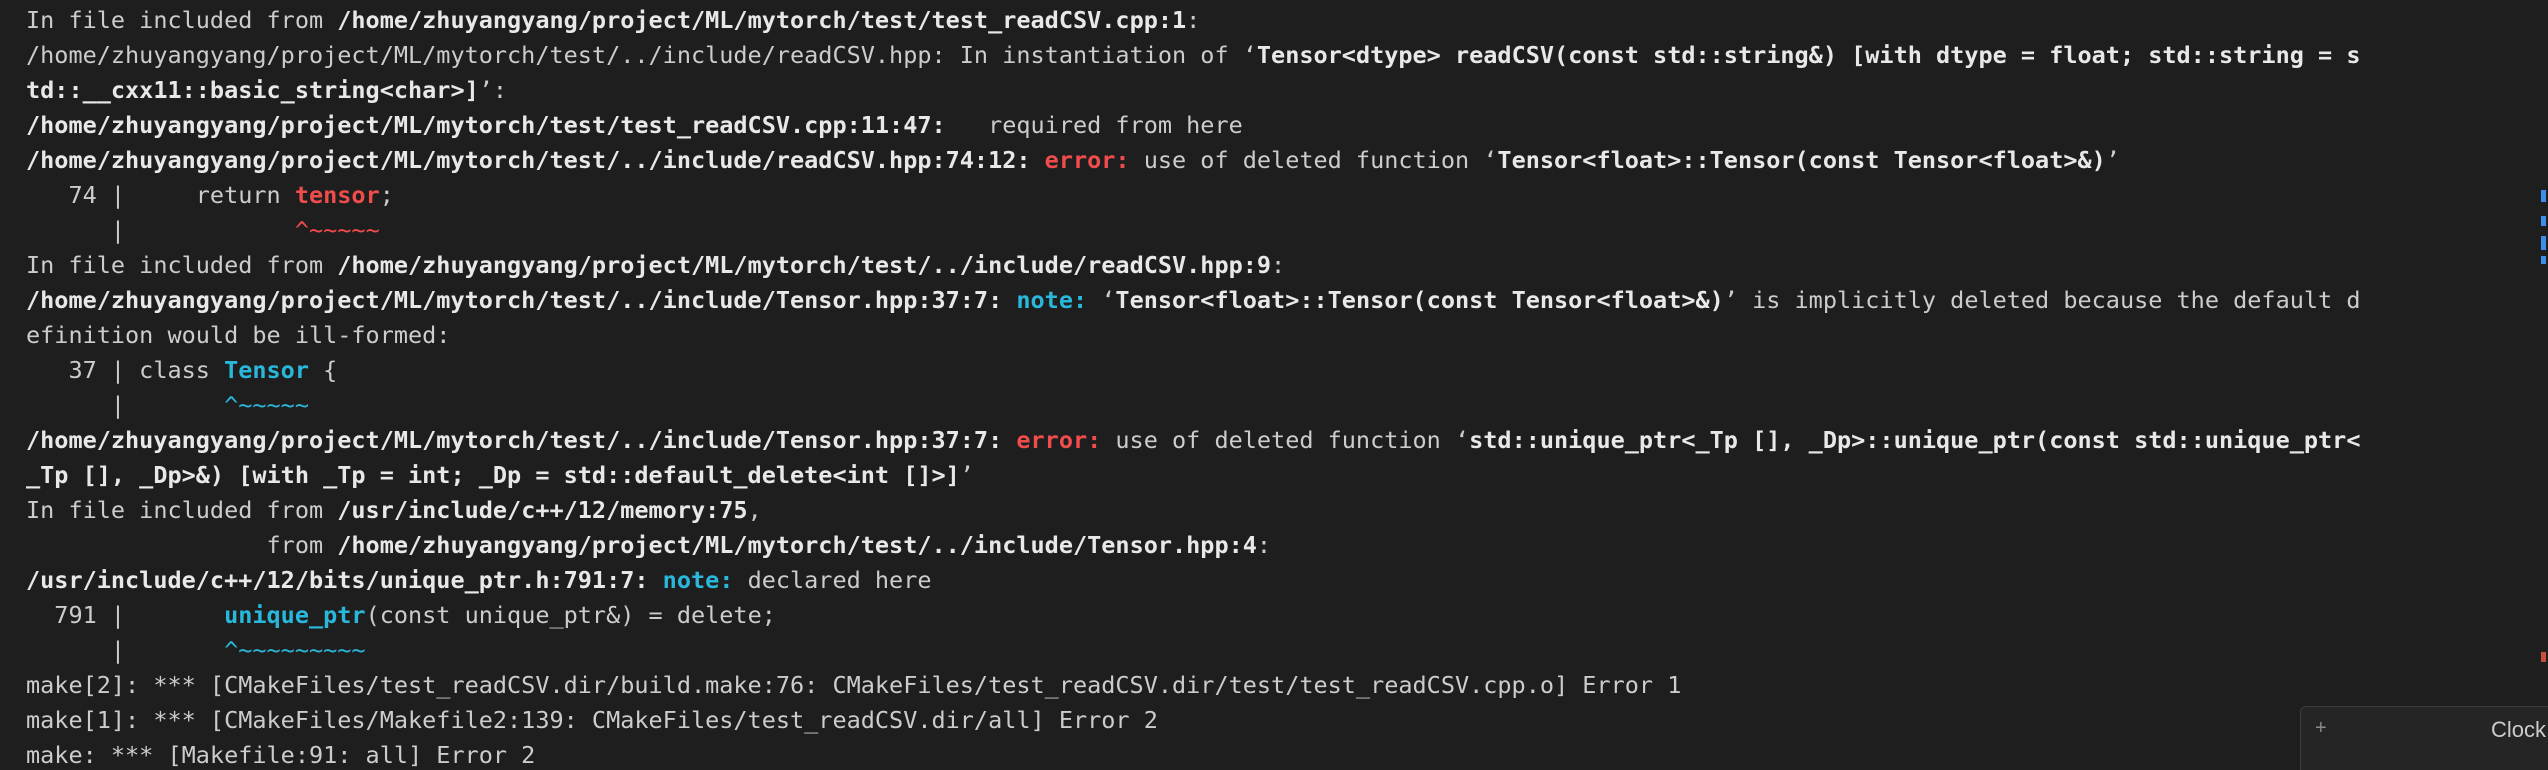 The height and width of the screenshot is (770, 2548). Describe the element at coordinates (1271, 90) in the screenshot. I see `output-line: td::__cxx11::basic_string<char>]’:` at that location.